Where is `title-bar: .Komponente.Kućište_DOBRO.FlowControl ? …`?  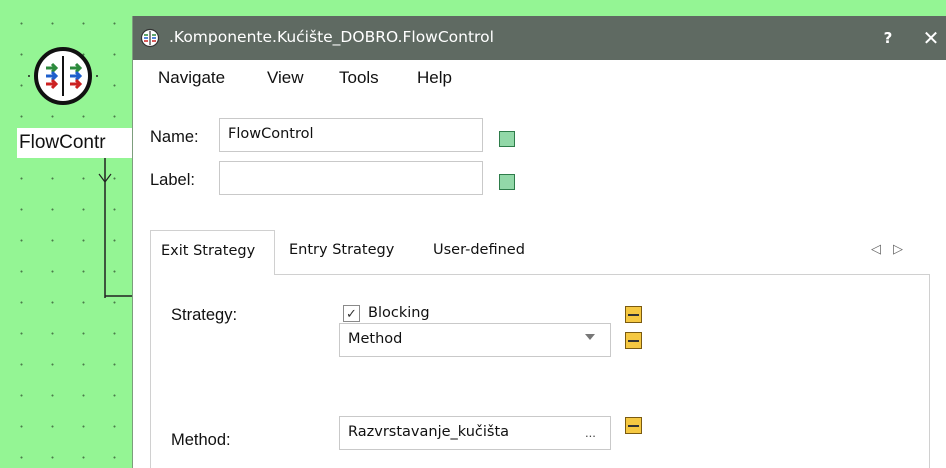 title-bar: .Komponente.Kućište_DOBRO.FlowControl ? … is located at coordinates (539, 38).